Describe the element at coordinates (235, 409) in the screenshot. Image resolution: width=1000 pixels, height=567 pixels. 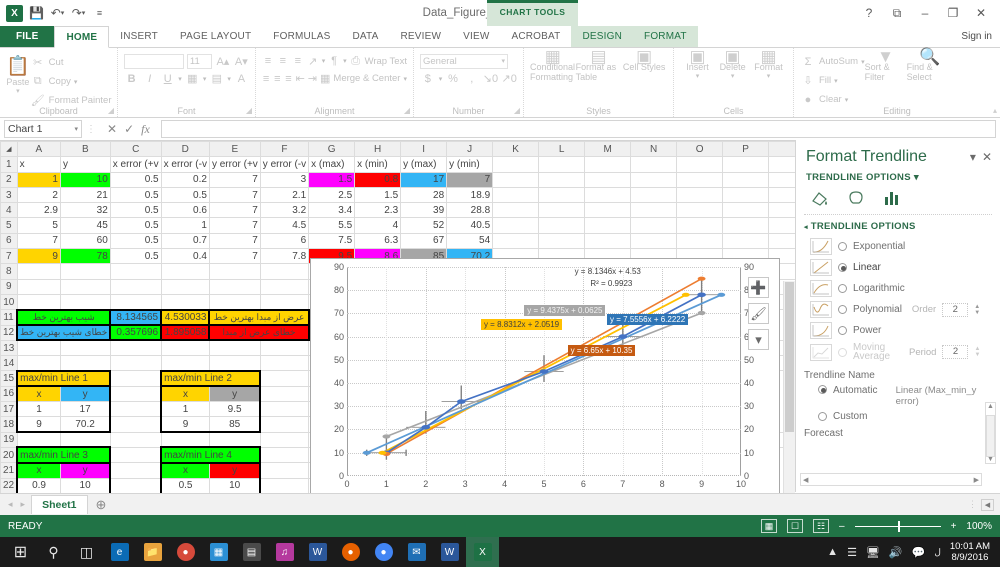
I see `cell-minmax2-r1y: 9.5` at that location.